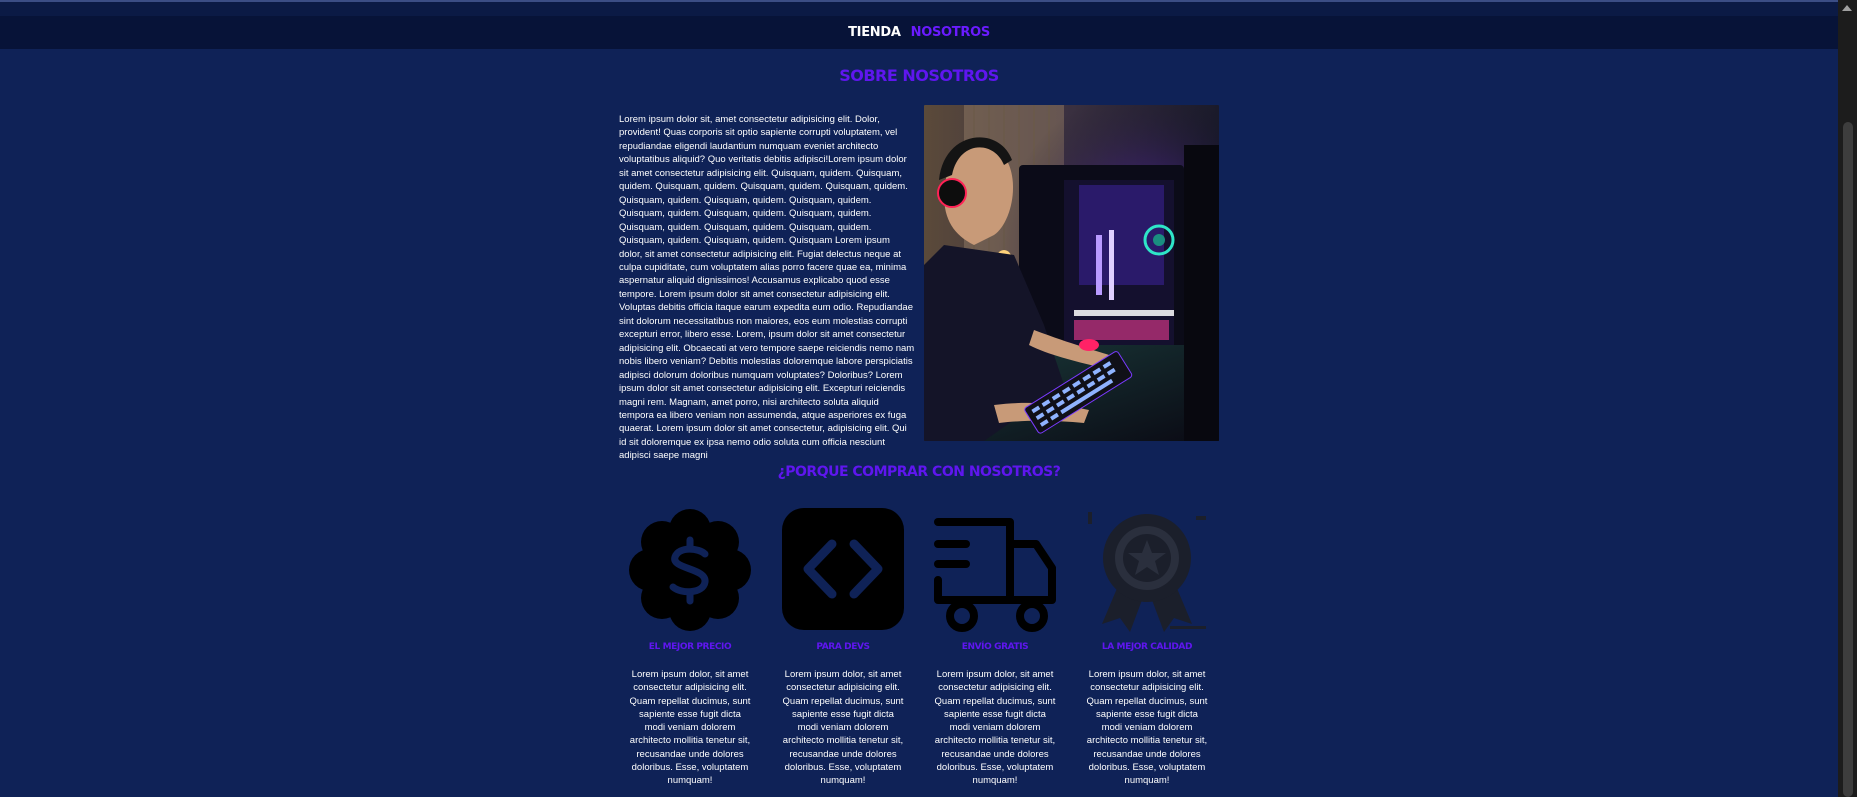 The image size is (1857, 797). Describe the element at coordinates (1147, 572) in the screenshot. I see `quality-medal-icon` at that location.